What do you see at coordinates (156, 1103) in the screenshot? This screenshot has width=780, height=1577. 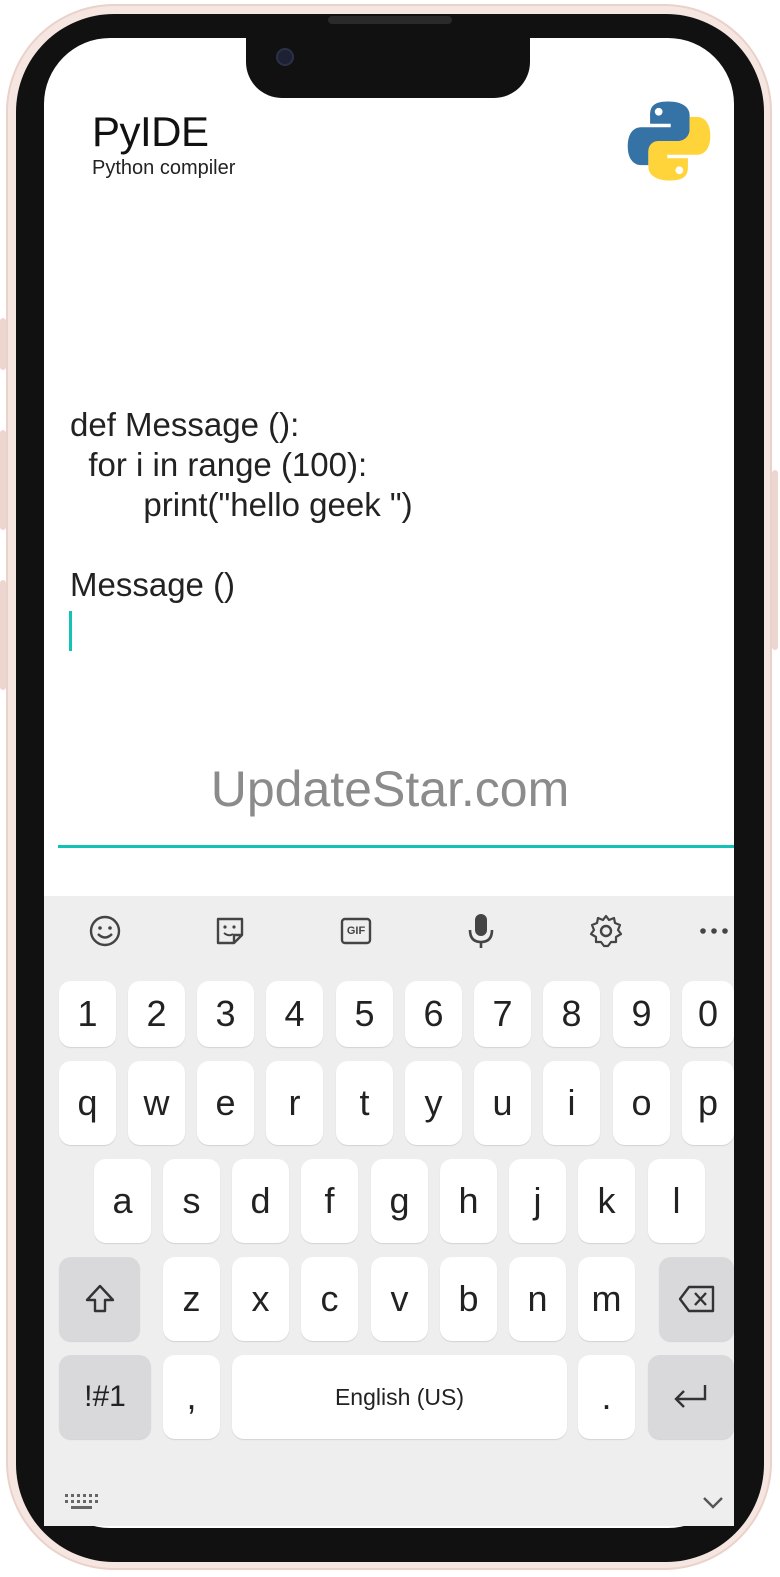 I see `key-w: w` at bounding box center [156, 1103].